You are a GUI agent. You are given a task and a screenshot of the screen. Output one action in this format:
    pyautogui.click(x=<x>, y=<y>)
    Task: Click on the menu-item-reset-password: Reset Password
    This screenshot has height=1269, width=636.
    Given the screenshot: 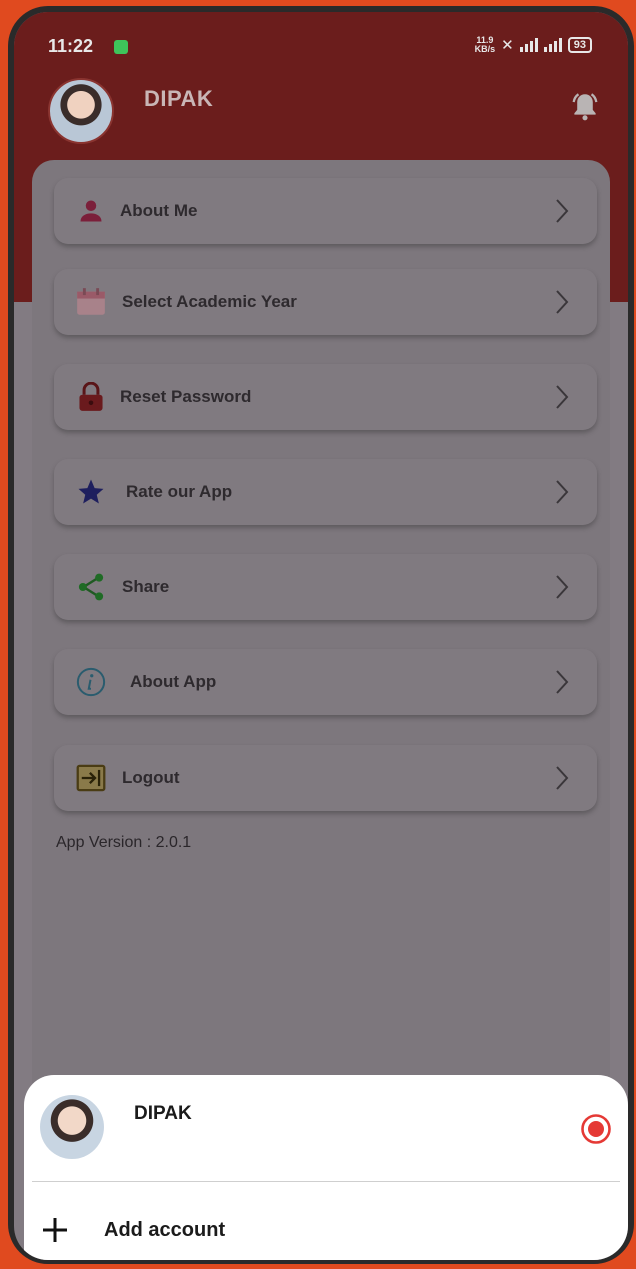 What is the action you would take?
    pyautogui.click(x=325, y=397)
    